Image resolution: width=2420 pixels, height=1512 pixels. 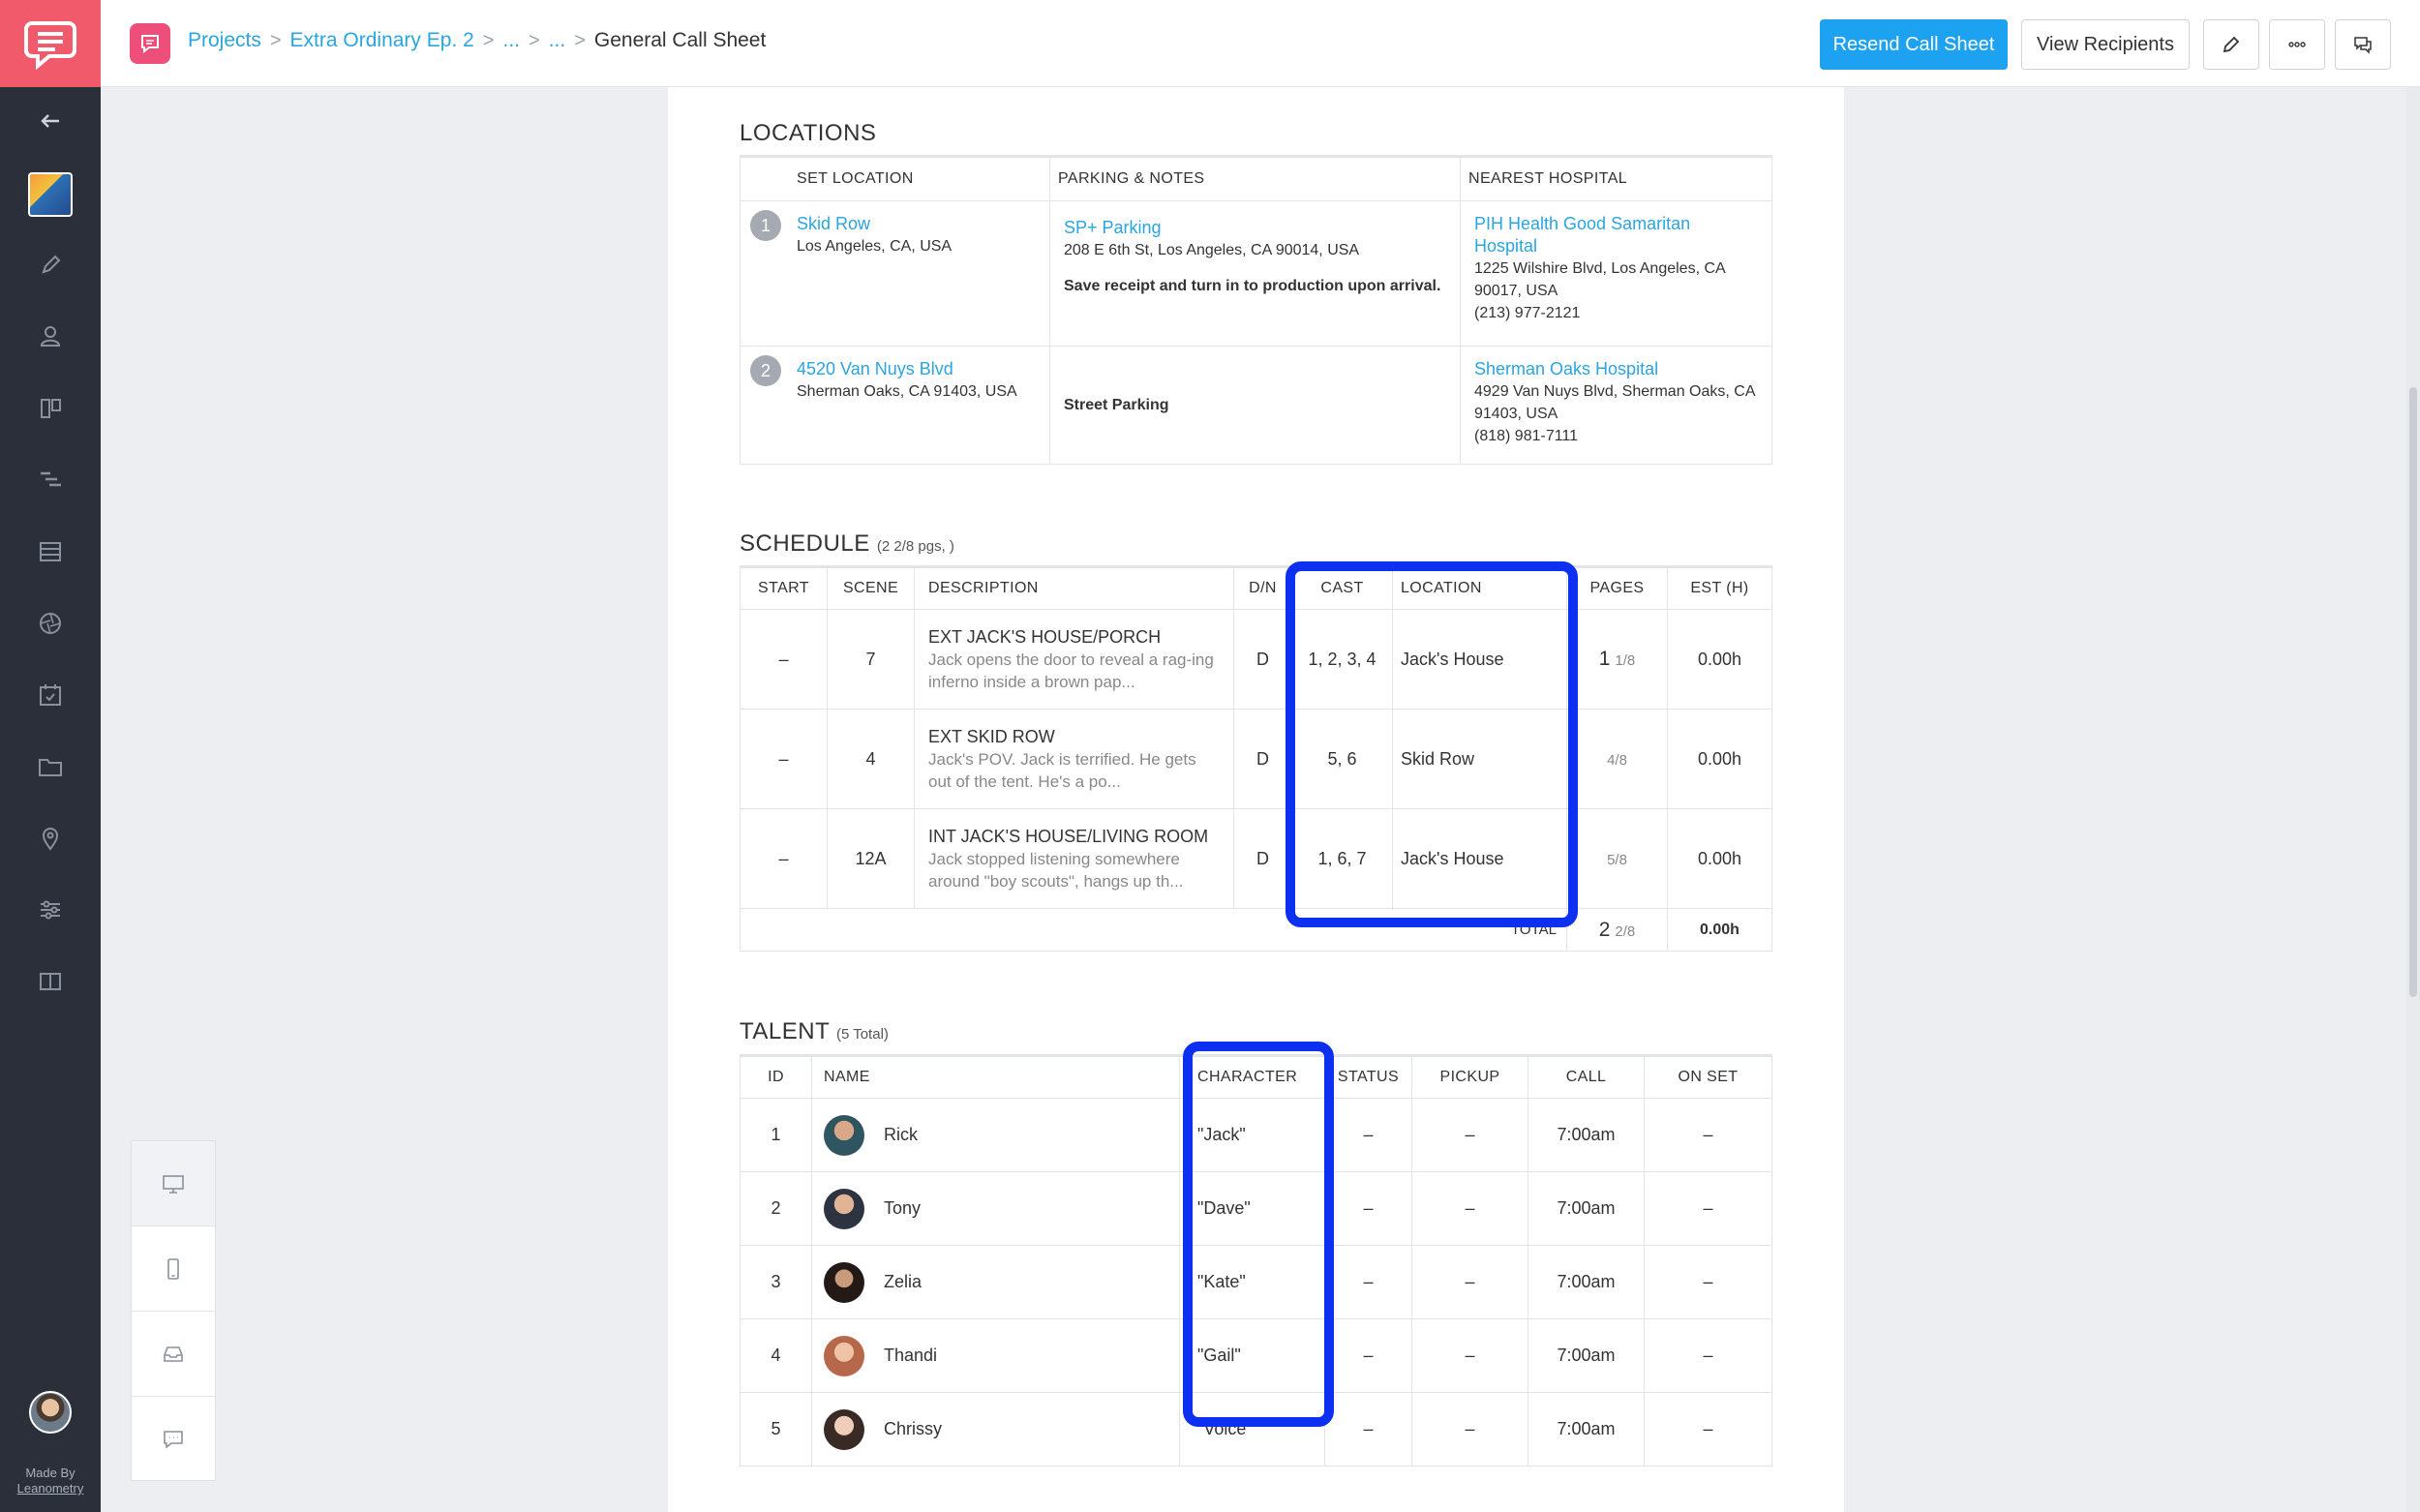 I want to click on scrollbar-thumb, so click(x=2413, y=692).